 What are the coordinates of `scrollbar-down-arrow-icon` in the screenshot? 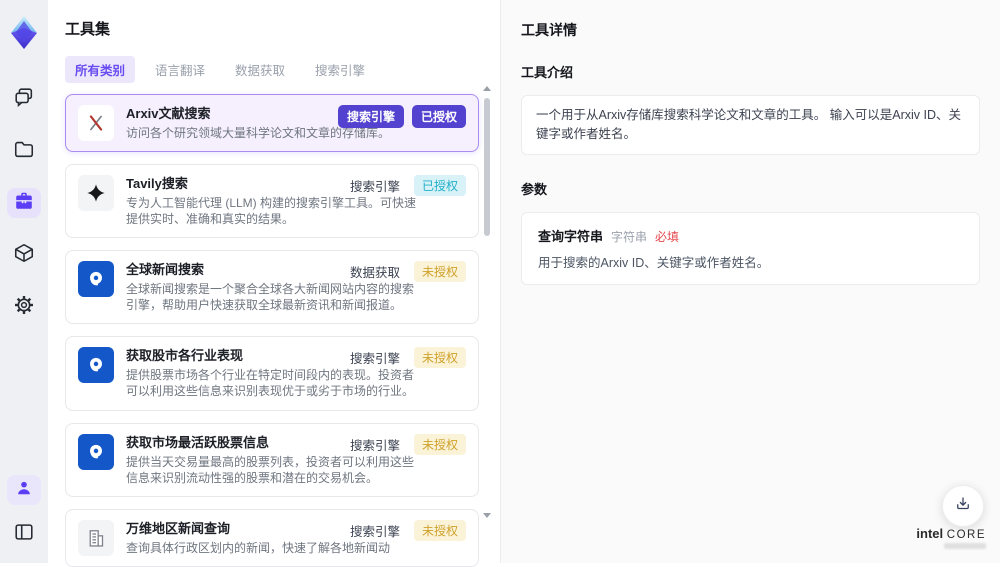 It's located at (487, 515).